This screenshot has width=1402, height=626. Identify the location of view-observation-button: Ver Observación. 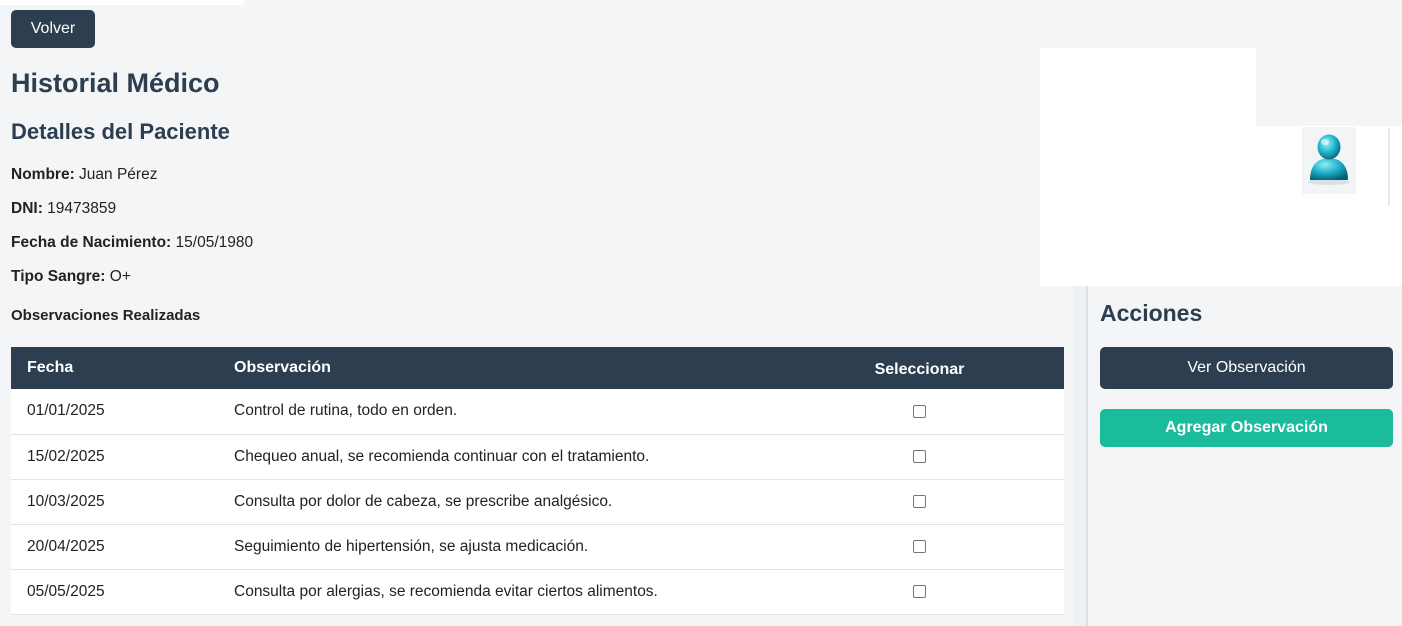
(1246, 368).